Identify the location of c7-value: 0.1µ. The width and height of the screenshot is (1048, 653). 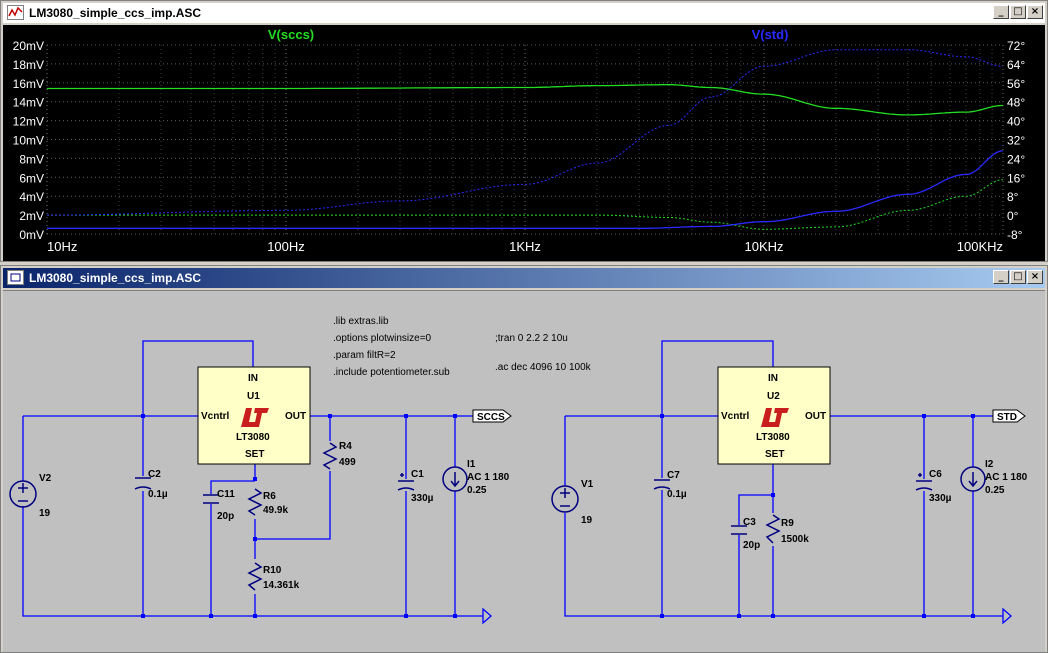
(677, 494).